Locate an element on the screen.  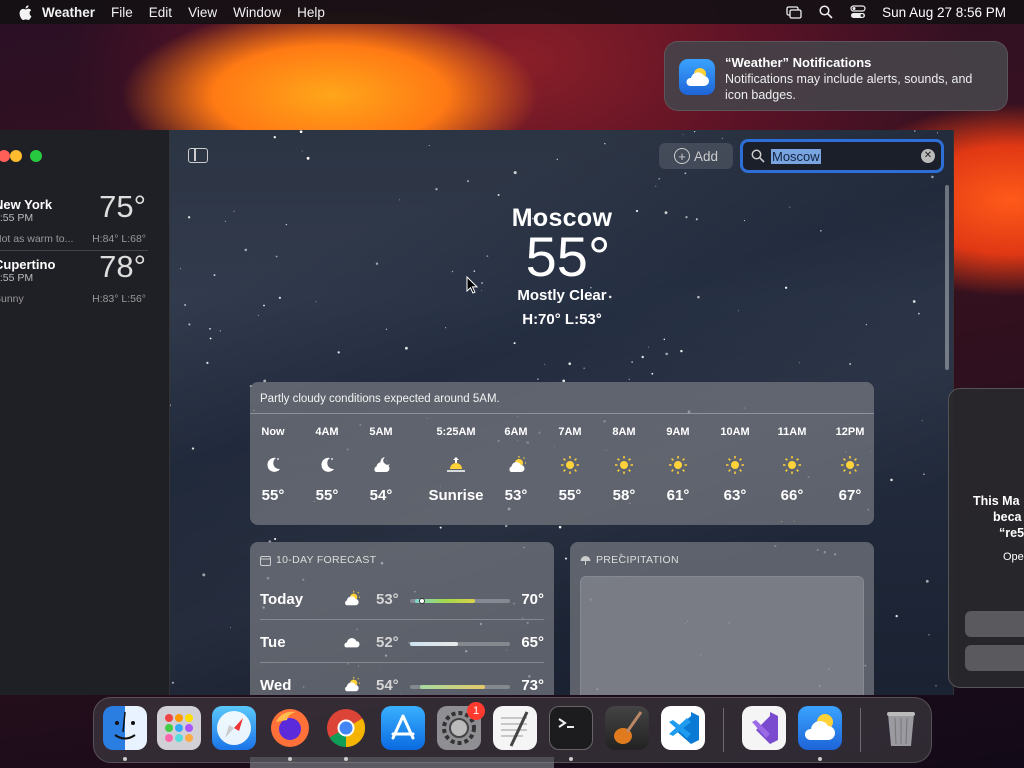
forecast-row: Wed 54° 73° is located at coordinates (402, 679).